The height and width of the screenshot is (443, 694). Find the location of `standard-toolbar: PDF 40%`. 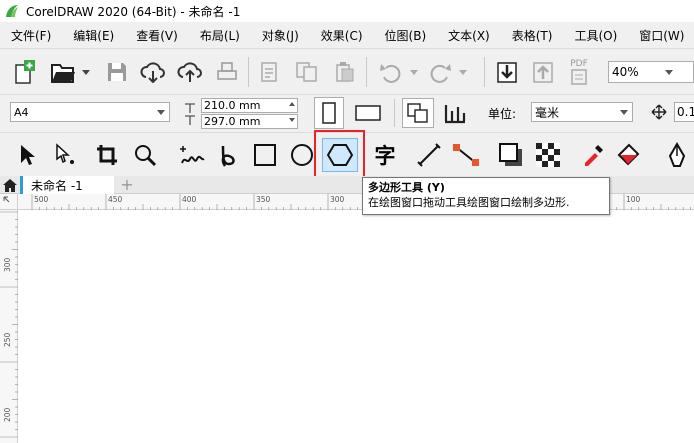

standard-toolbar: PDF 40% is located at coordinates (347, 71).